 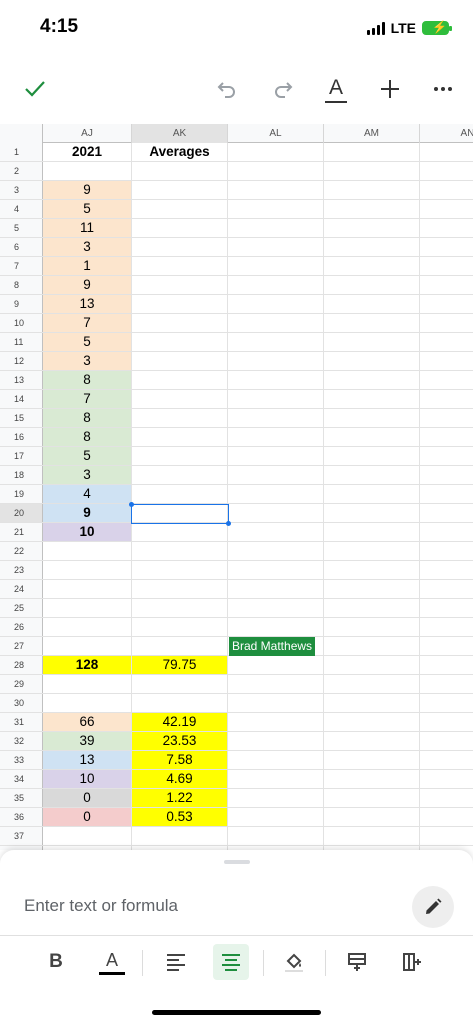 I want to click on cell-aj: 39, so click(x=87, y=741).